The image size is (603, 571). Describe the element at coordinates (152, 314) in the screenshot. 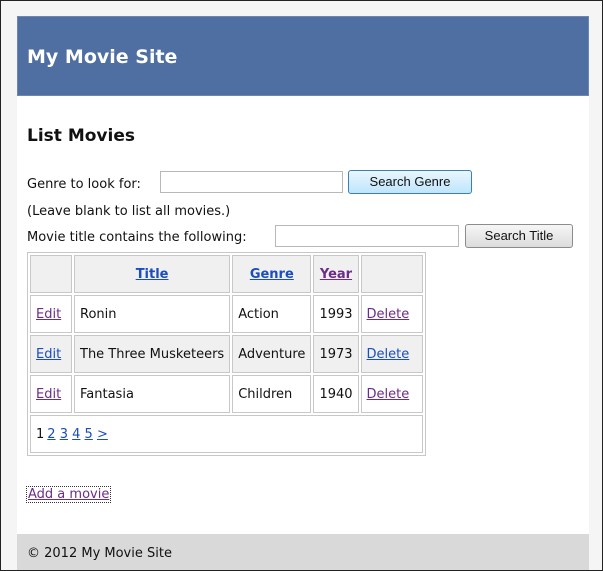

I see `title-cell: Ronin` at that location.